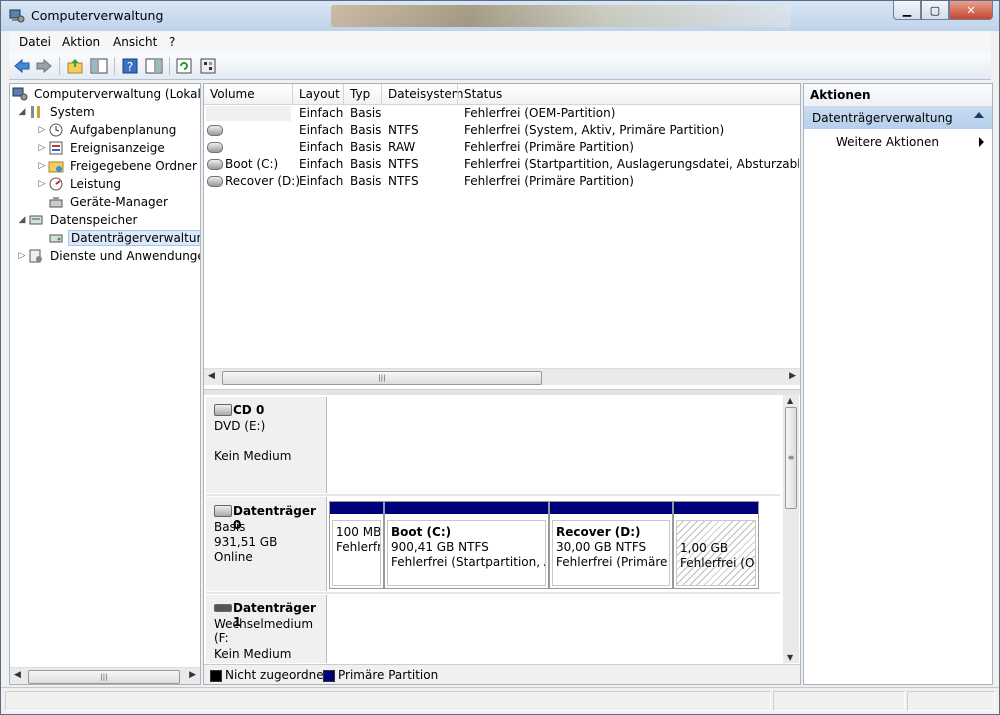 Image resolution: width=1000 pixels, height=715 pixels. What do you see at coordinates (319, 94) in the screenshot?
I see `col-layout: Layout` at bounding box center [319, 94].